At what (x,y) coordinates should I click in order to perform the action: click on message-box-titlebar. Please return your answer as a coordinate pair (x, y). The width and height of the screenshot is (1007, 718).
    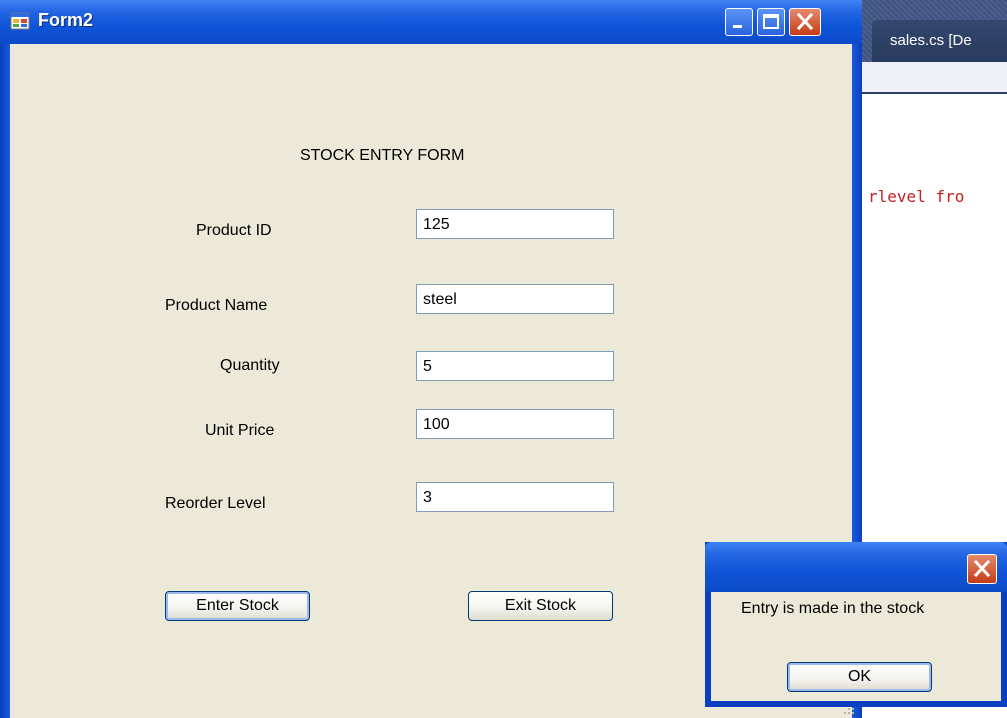
    Looking at the image, I should click on (856, 567).